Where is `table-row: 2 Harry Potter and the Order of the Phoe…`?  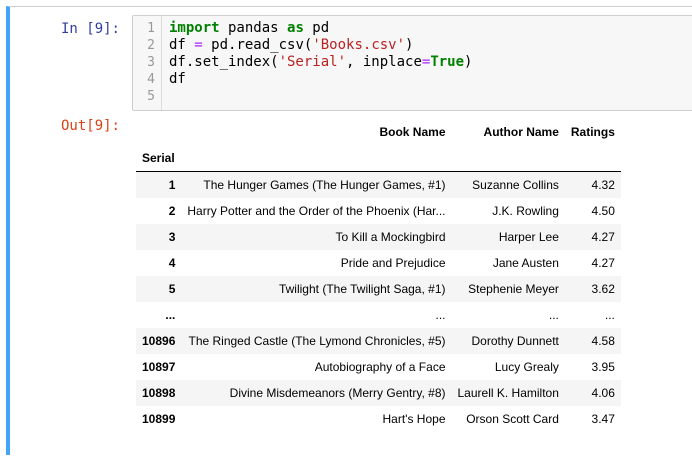 table-row: 2 Harry Potter and the Order of the Phoe… is located at coordinates (378, 211).